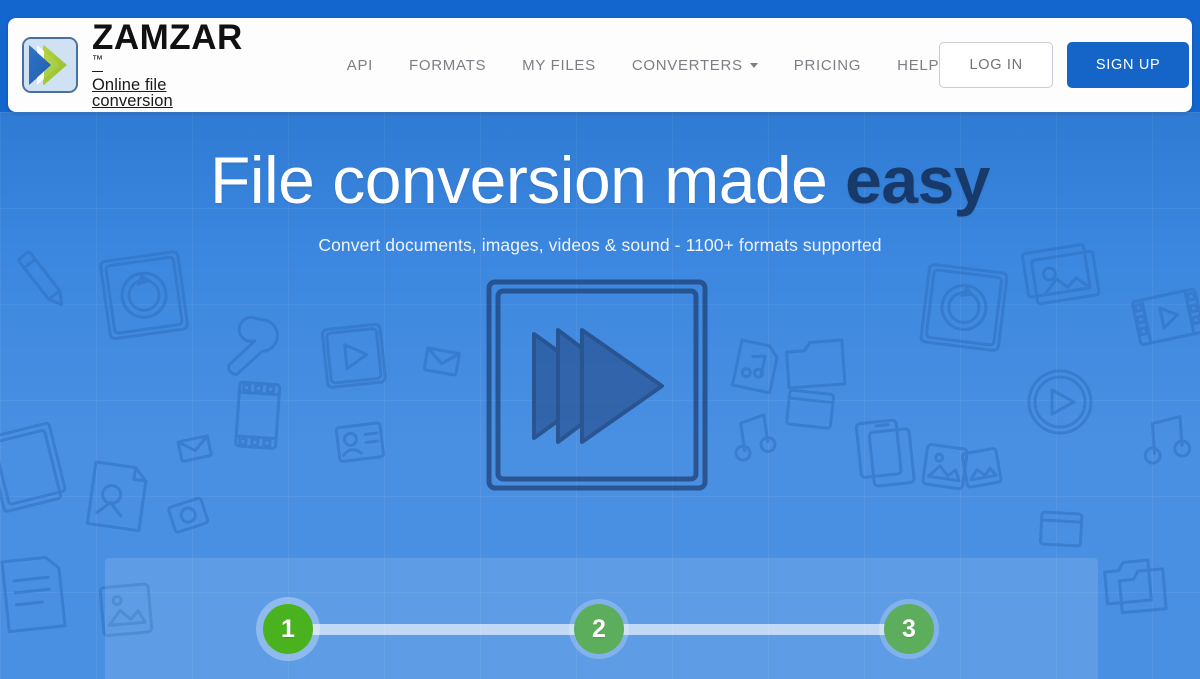 The image size is (1200, 679). I want to click on trademark-symbol: ™, so click(97, 60).